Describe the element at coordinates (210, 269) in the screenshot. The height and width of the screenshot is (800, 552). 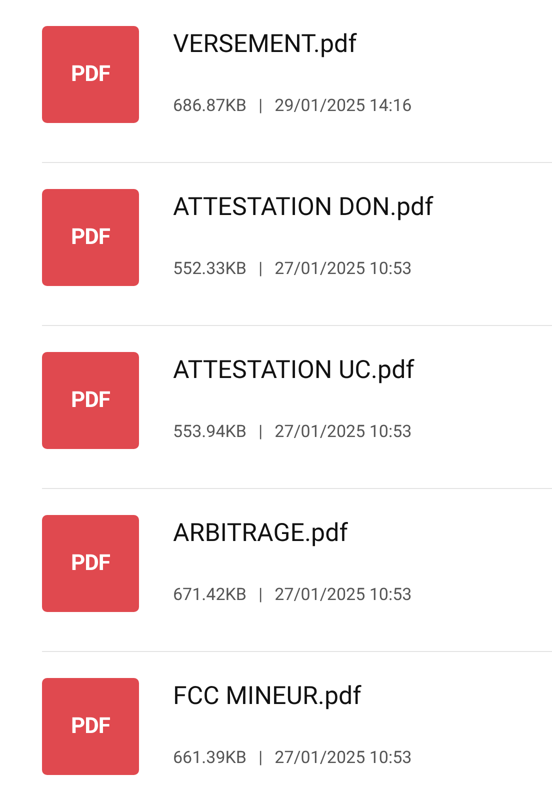
I see `file-size: 552.33KB` at that location.